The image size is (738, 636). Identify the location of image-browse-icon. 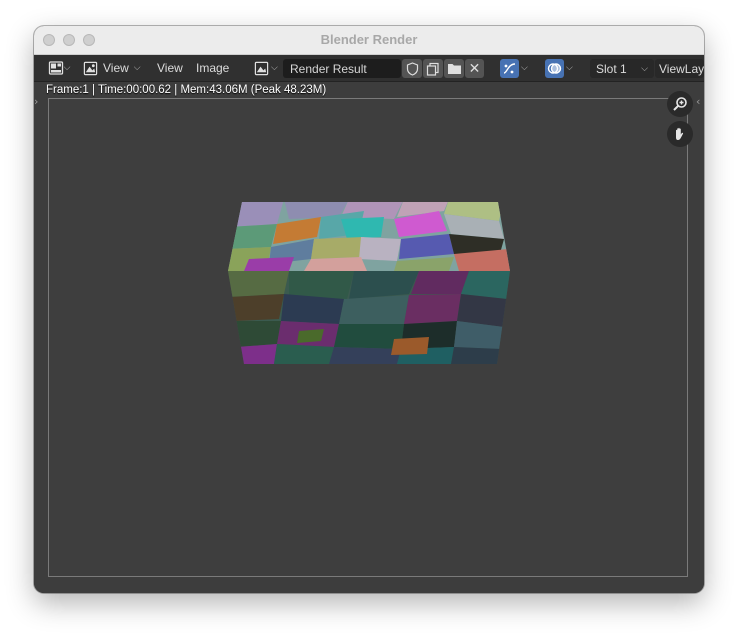
(261, 68).